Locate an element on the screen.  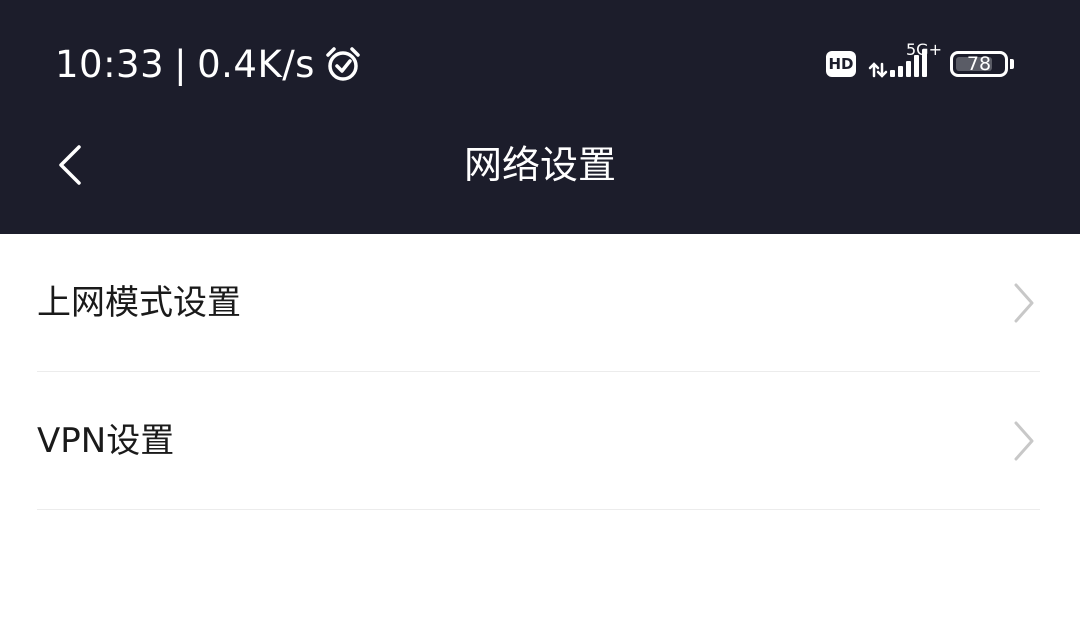
page-title: 网络设置 is located at coordinates (539, 165).